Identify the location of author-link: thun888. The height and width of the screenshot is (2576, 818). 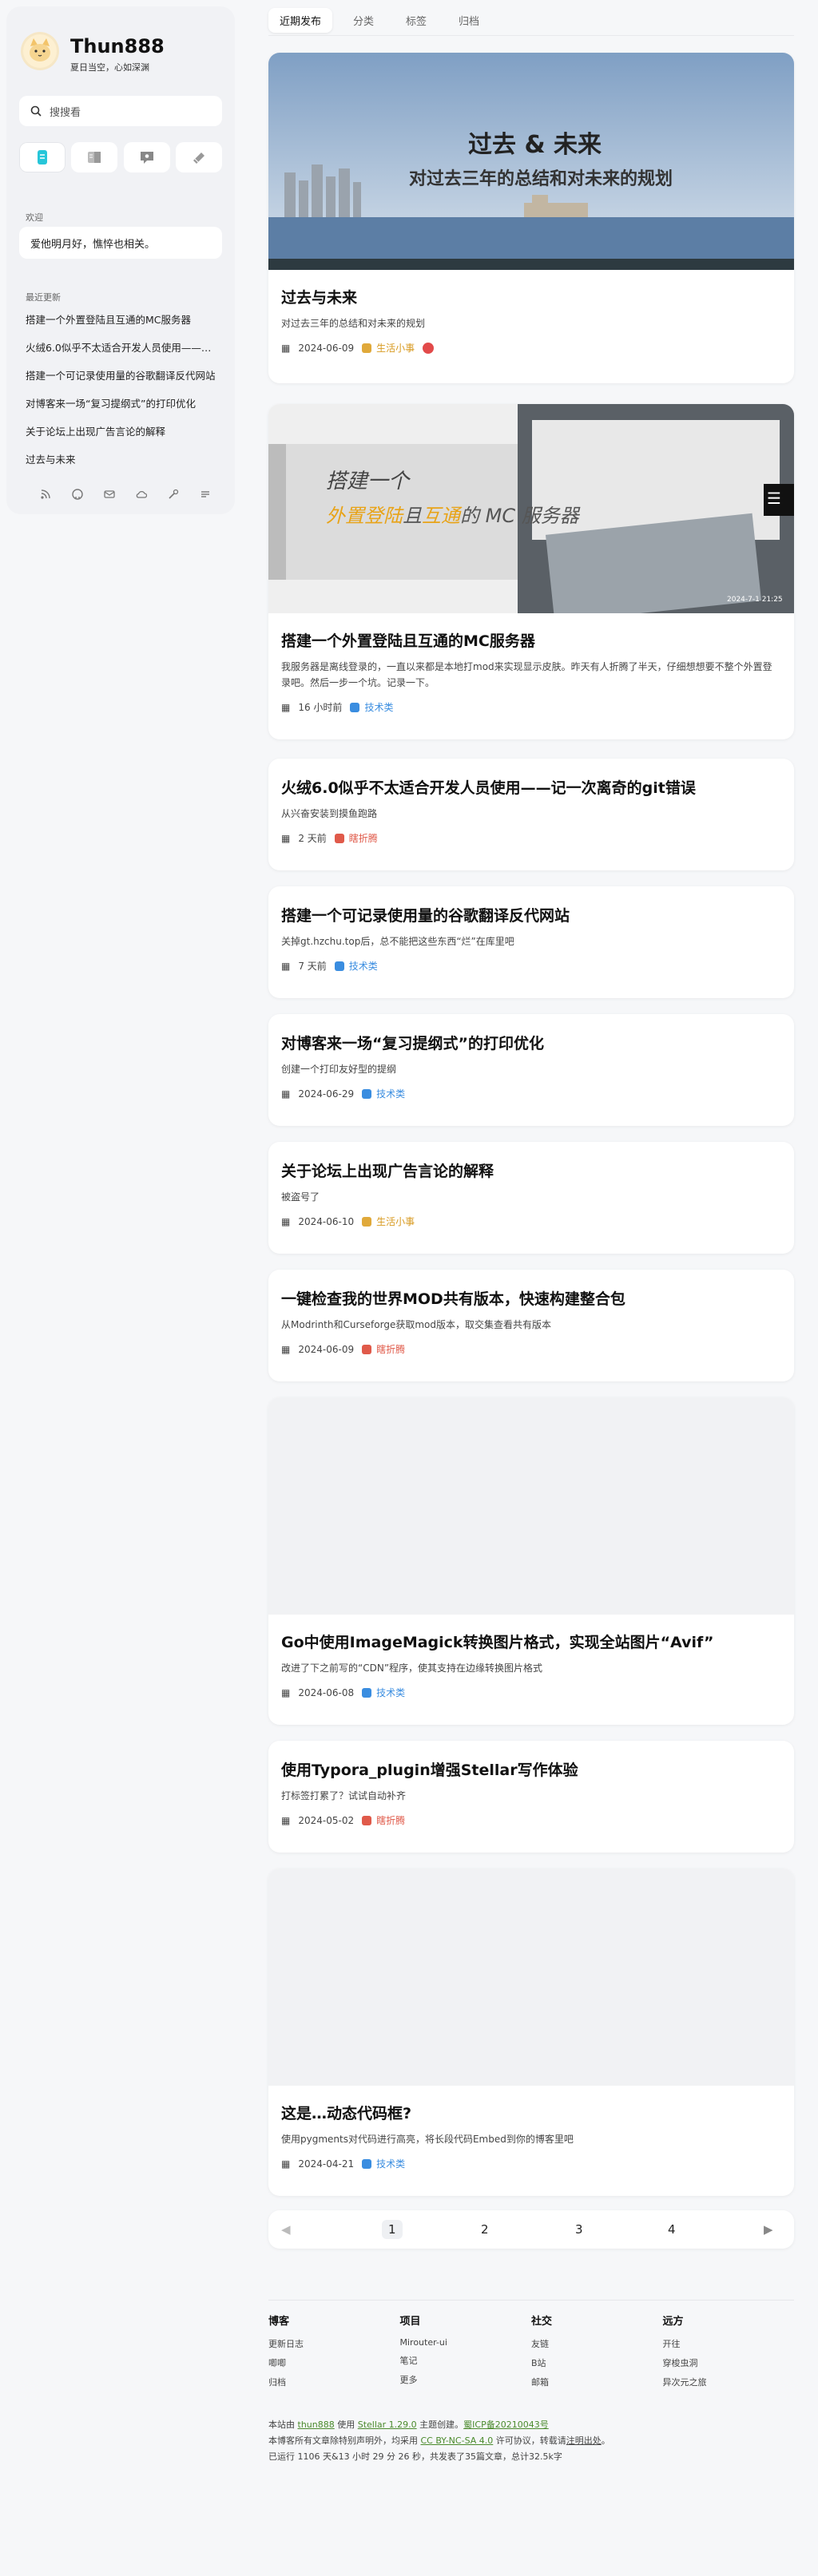
(316, 2424).